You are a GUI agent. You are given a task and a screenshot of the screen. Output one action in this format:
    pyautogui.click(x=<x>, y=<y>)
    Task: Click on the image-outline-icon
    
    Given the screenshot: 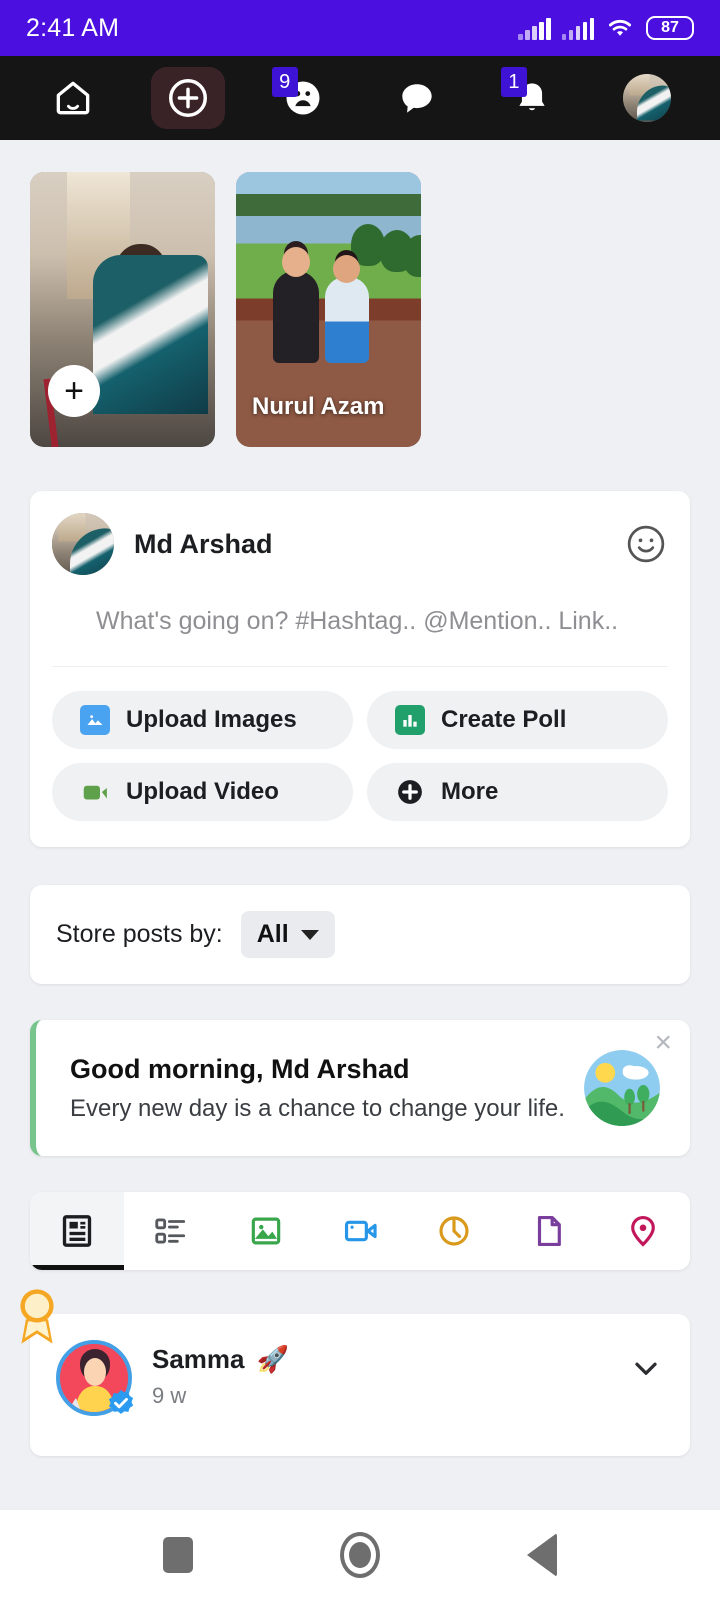 What is the action you would take?
    pyautogui.click(x=265, y=1231)
    